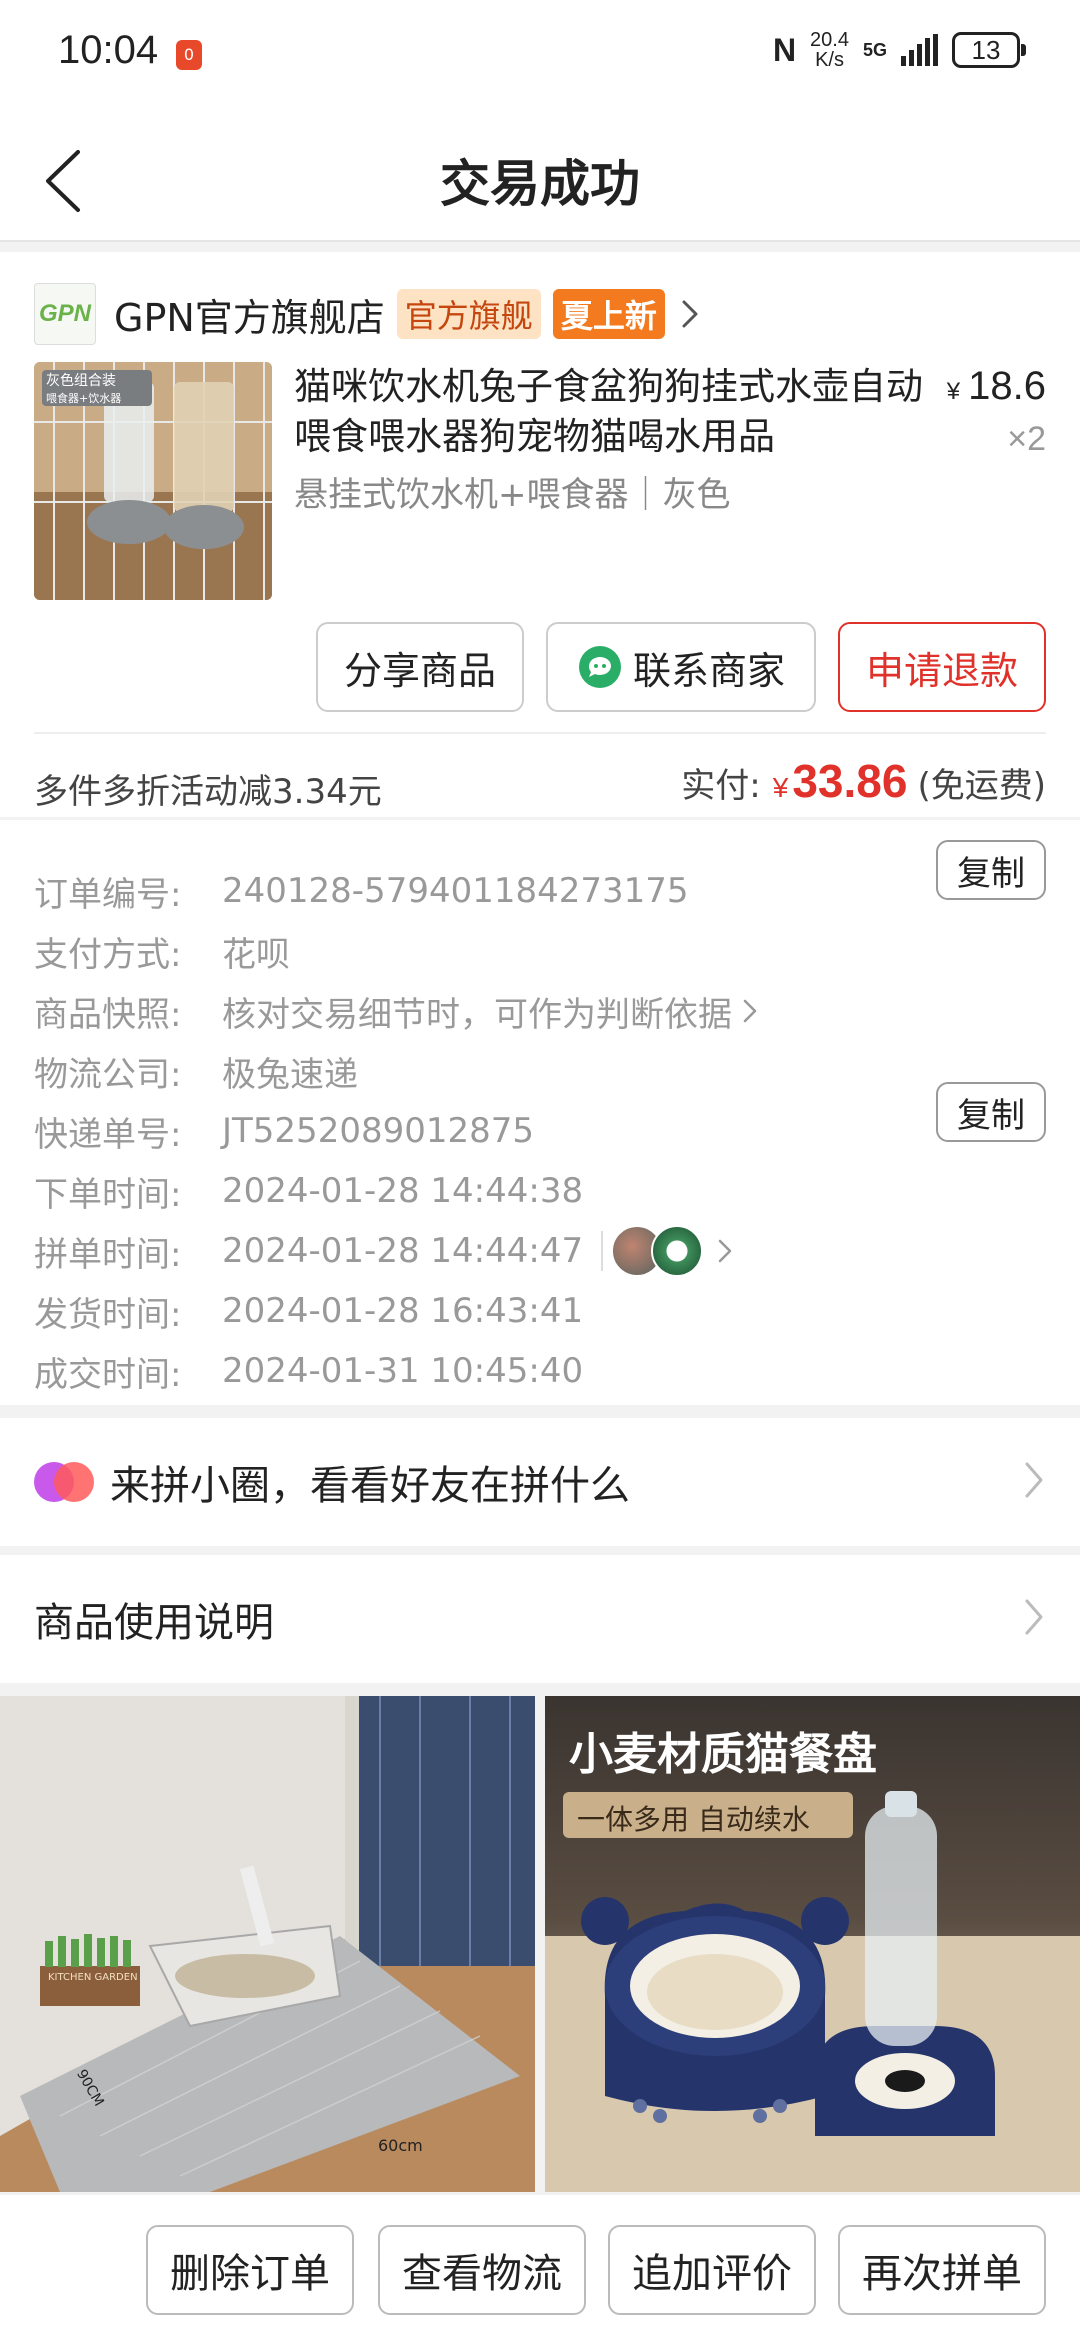  I want to click on currency-symbol: ¥, so click(953, 391).